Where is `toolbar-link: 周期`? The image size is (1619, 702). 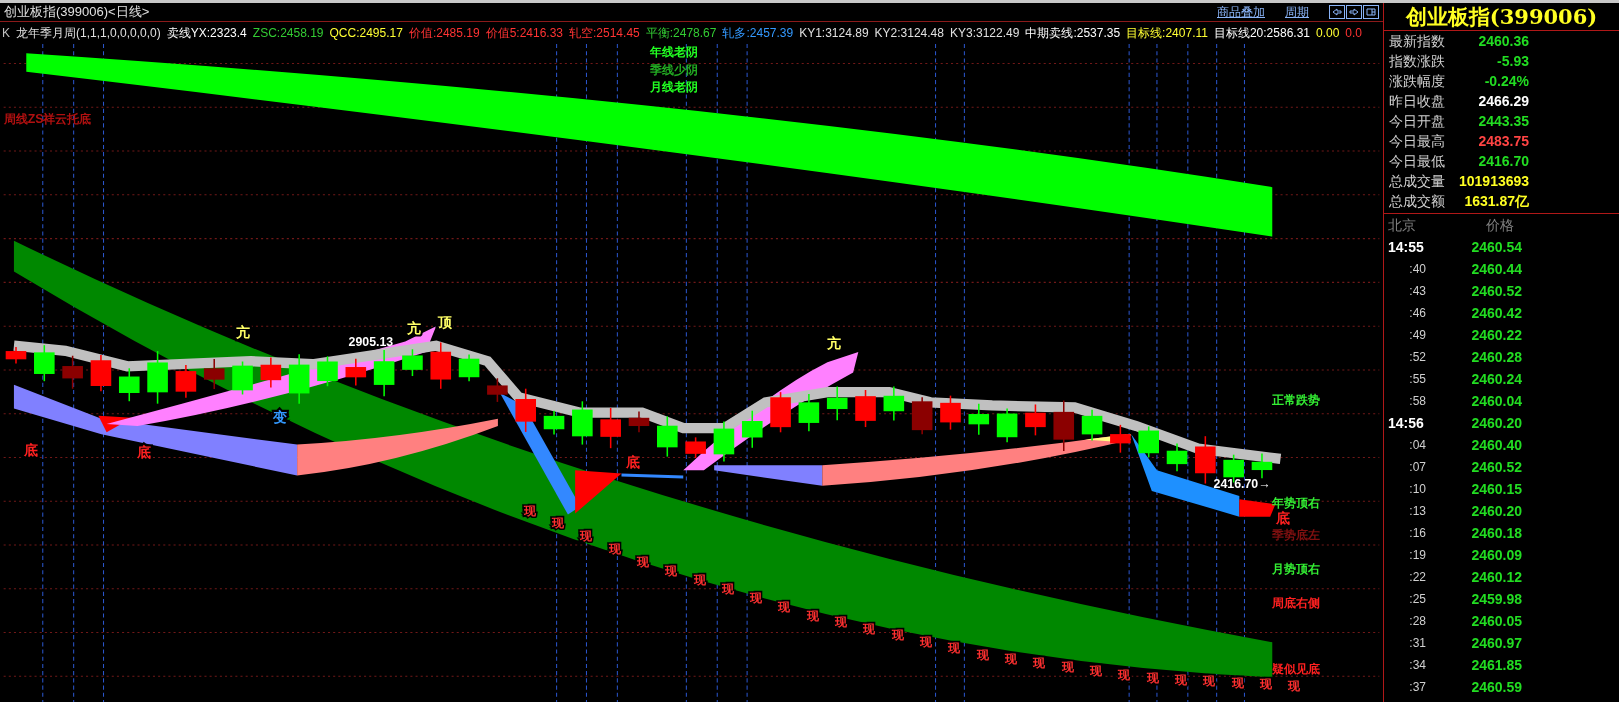 toolbar-link: 周期 is located at coordinates (1297, 12).